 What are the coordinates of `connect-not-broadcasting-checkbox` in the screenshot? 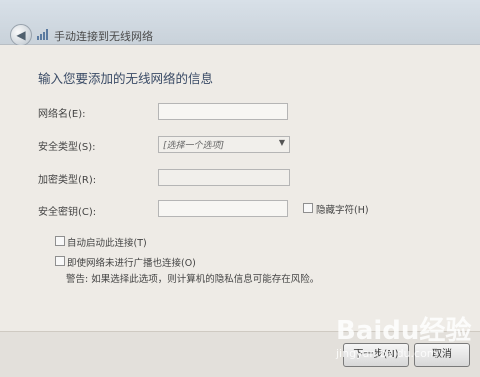 It's located at (60, 261).